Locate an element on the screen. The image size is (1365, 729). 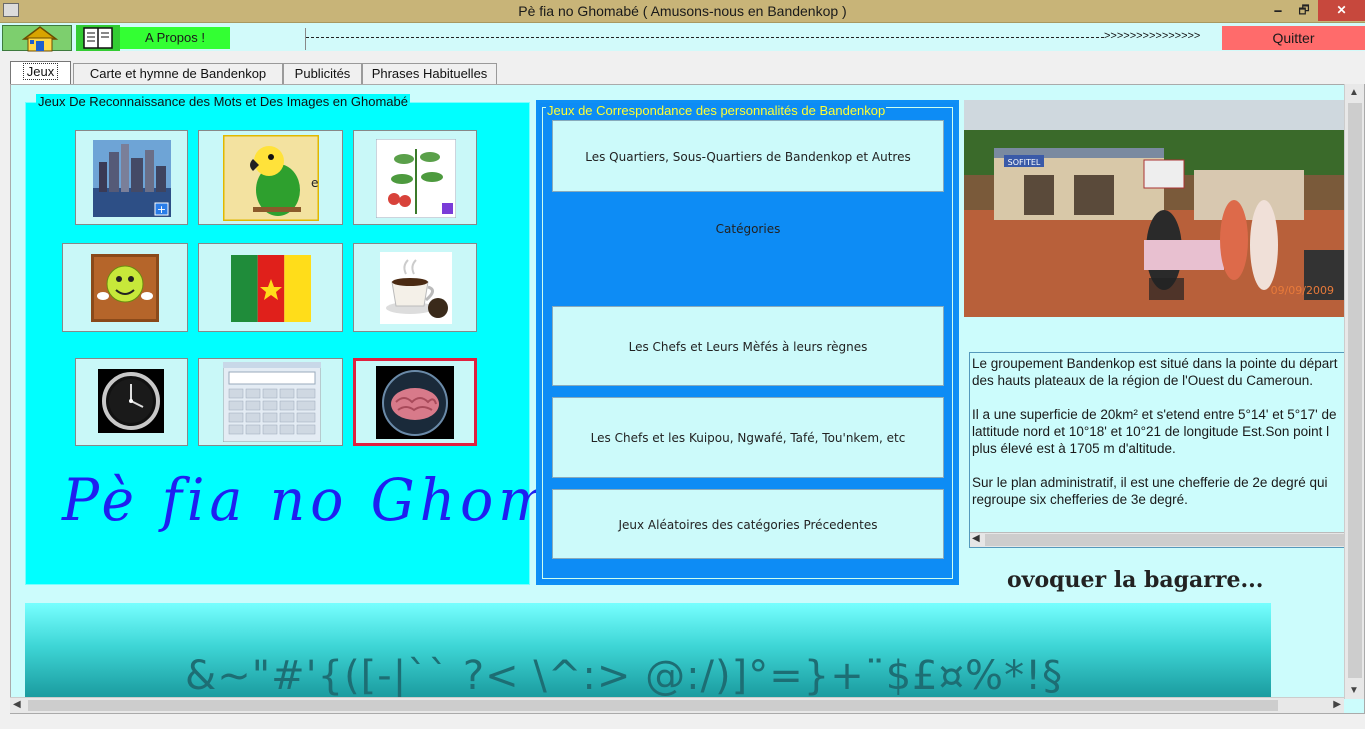
chefs-mefes-game-button: Les Chefs et Leurs Mèfés à leurs règnes is located at coordinates (748, 346).